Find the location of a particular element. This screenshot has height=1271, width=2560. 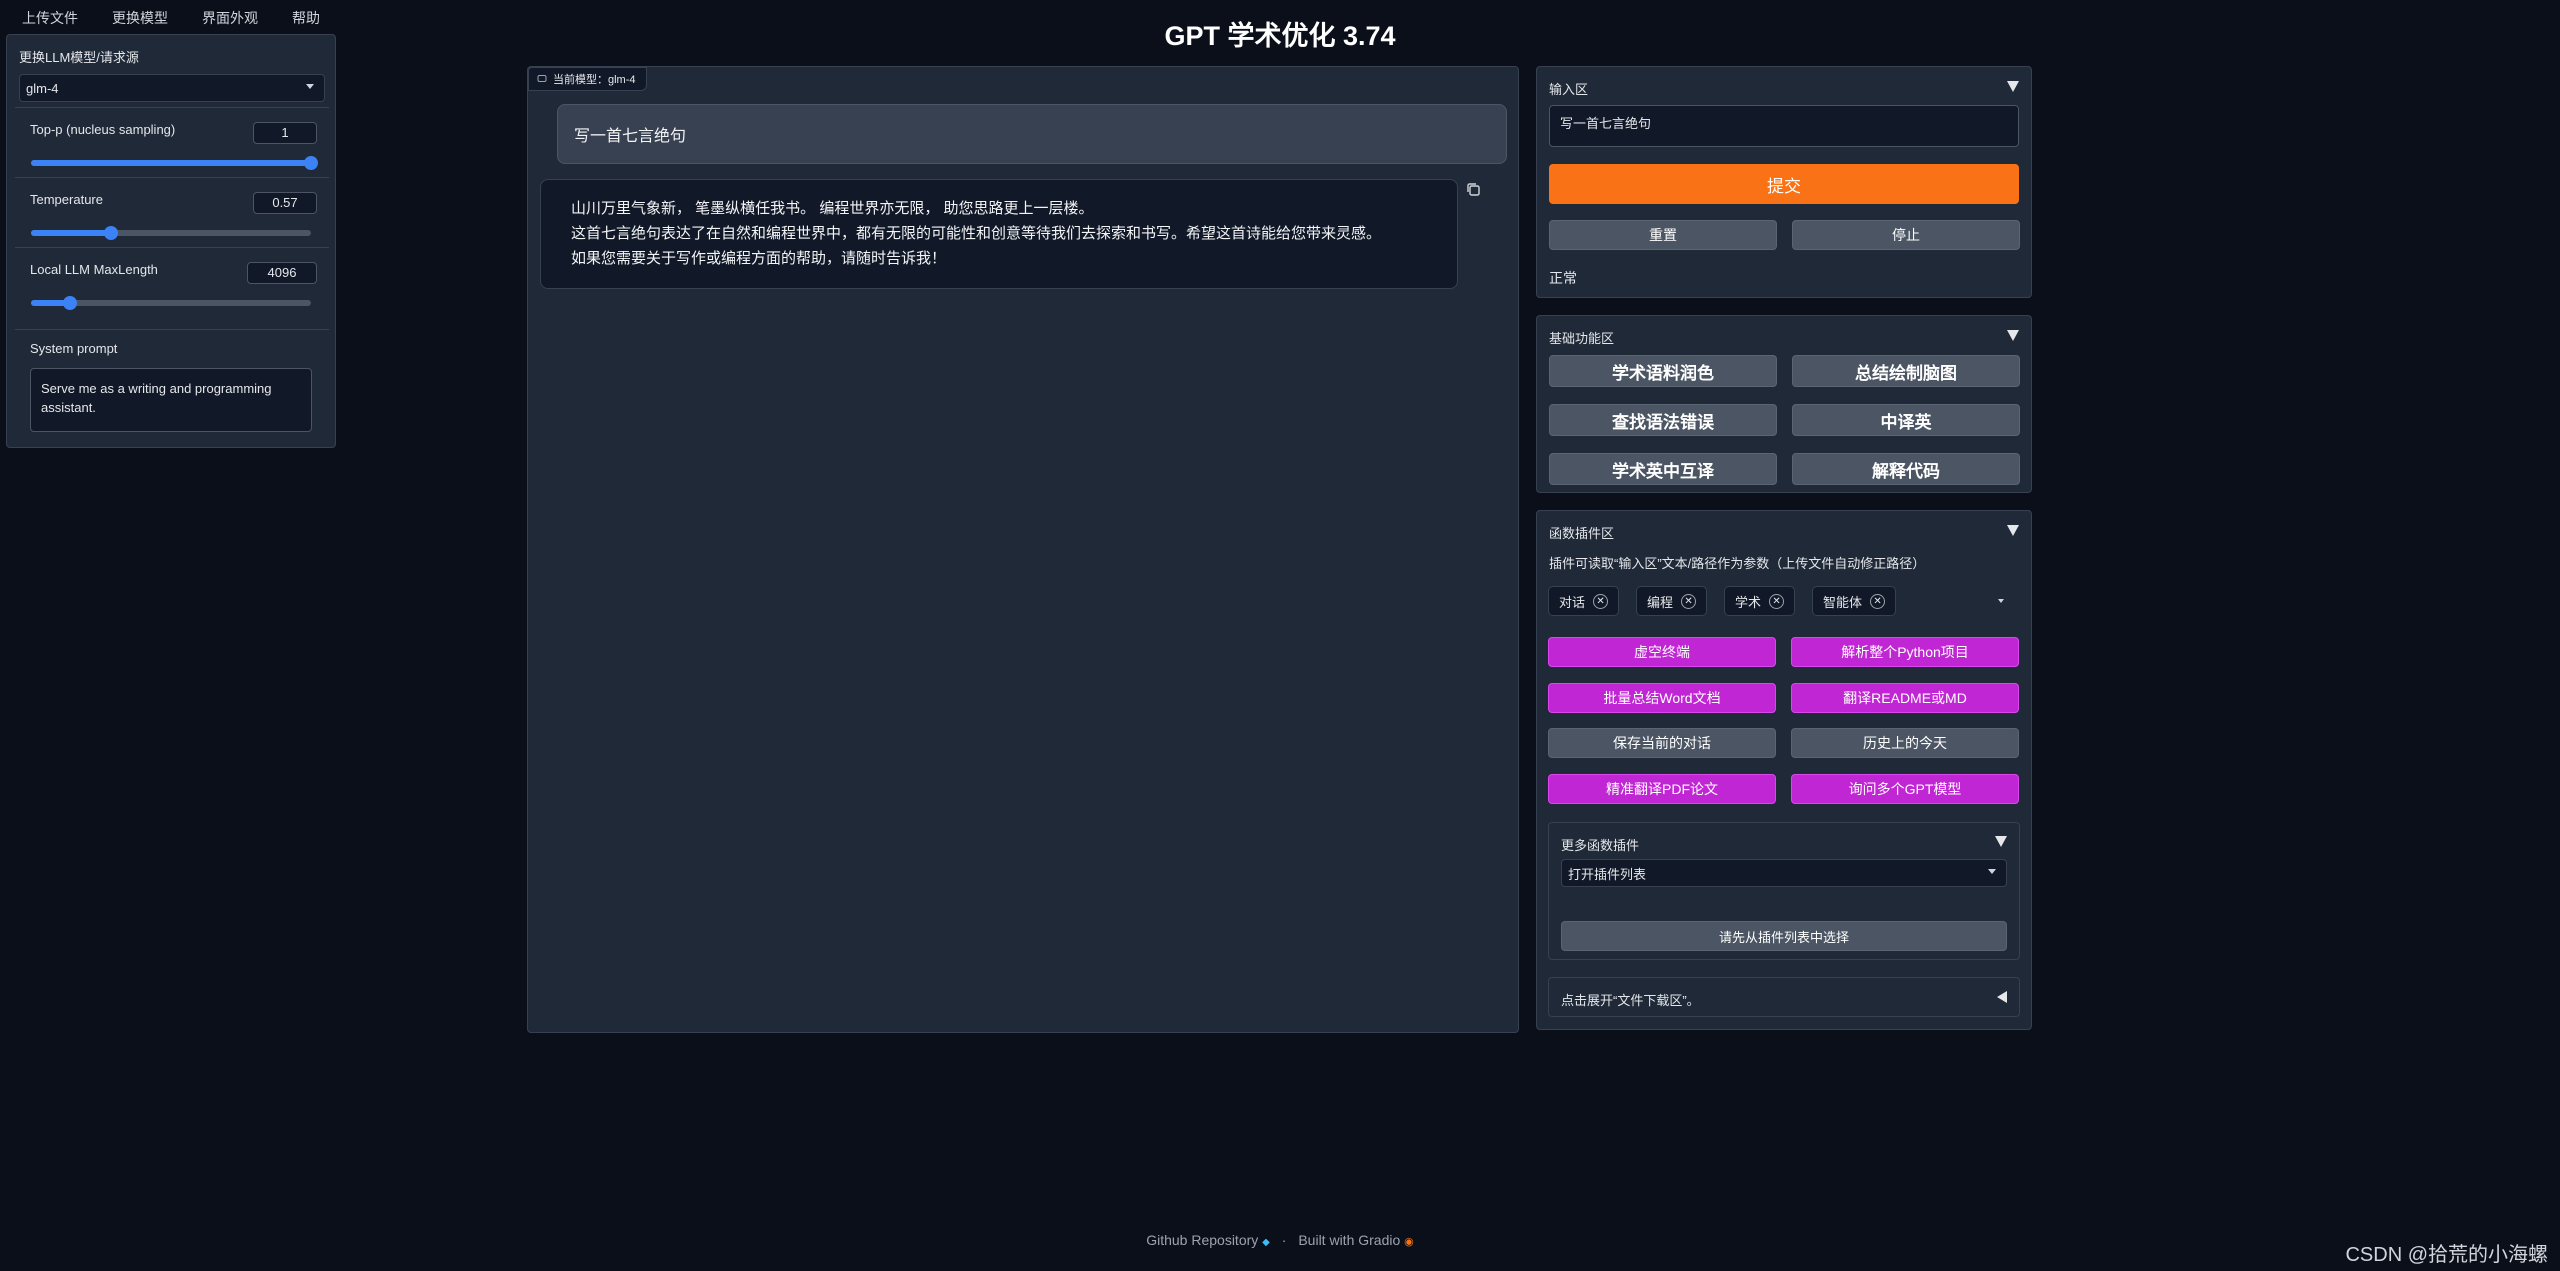

gradio-logo-icon: ◉ is located at coordinates (1409, 1242).